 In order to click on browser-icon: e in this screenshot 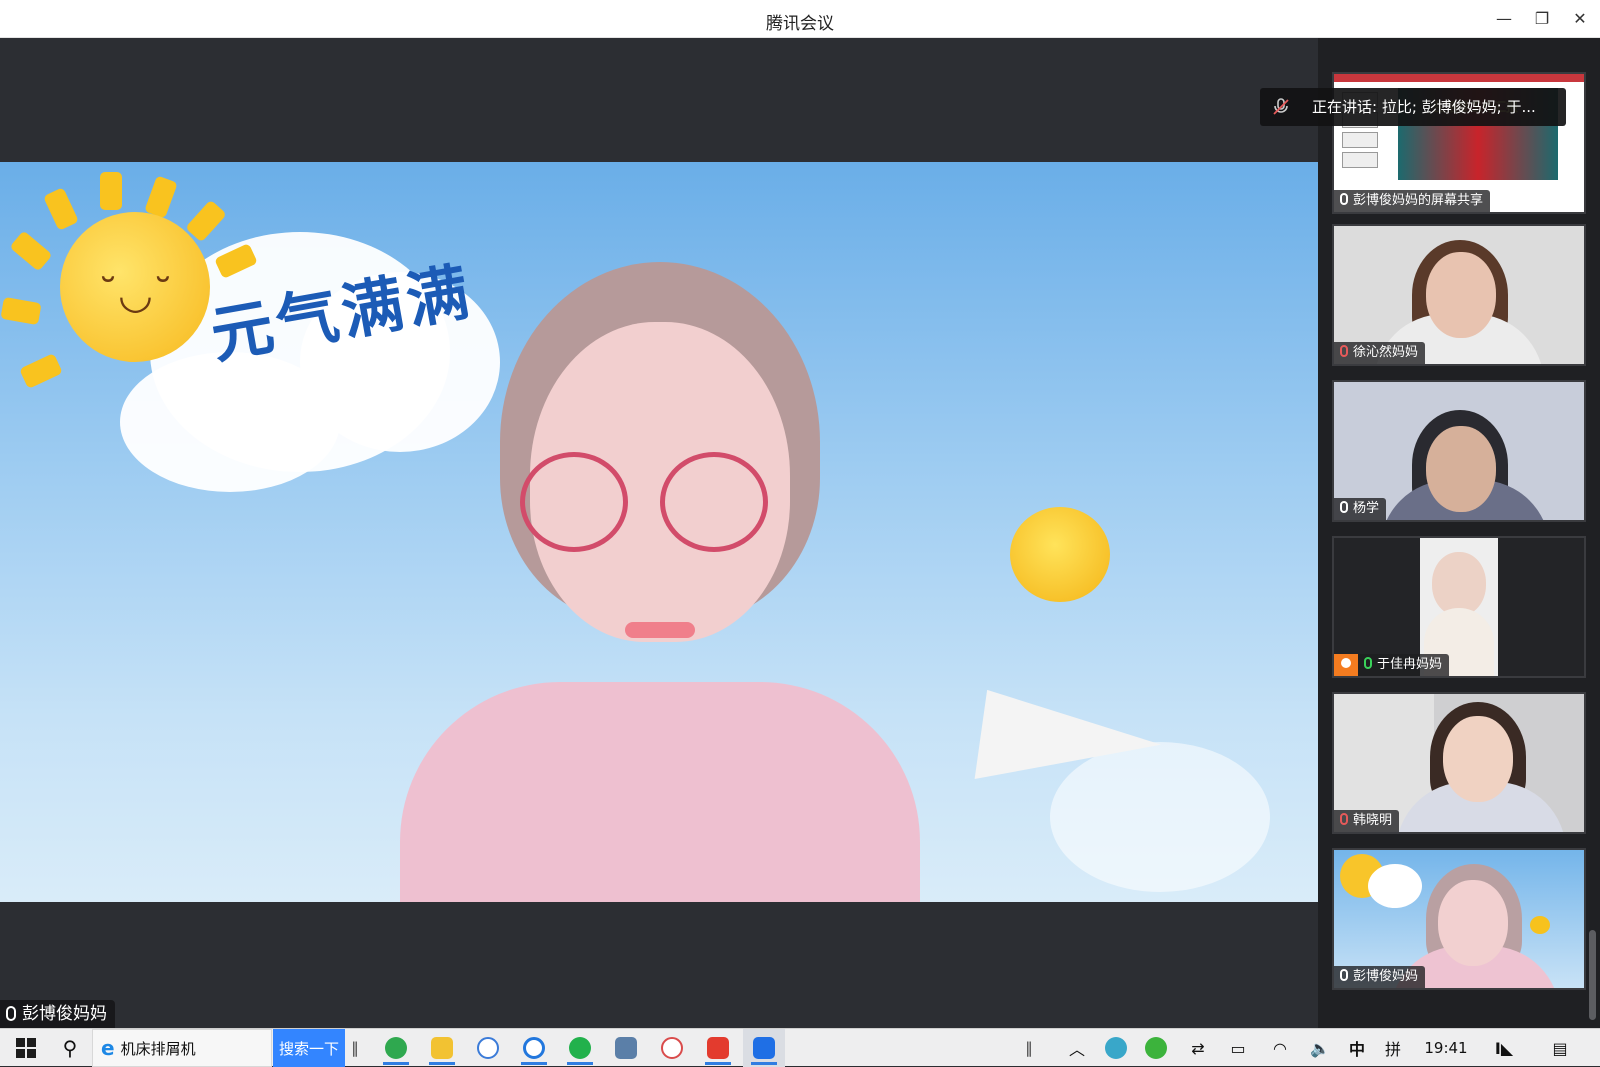, I will do `click(108, 1048)`.